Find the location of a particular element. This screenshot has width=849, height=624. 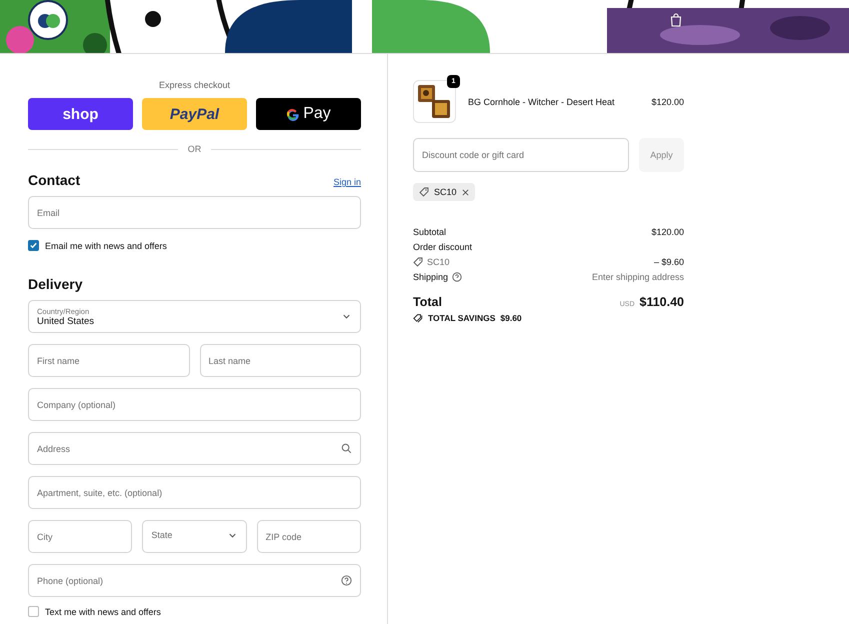

savings-label: TOTAL SAVINGS is located at coordinates (462, 318).